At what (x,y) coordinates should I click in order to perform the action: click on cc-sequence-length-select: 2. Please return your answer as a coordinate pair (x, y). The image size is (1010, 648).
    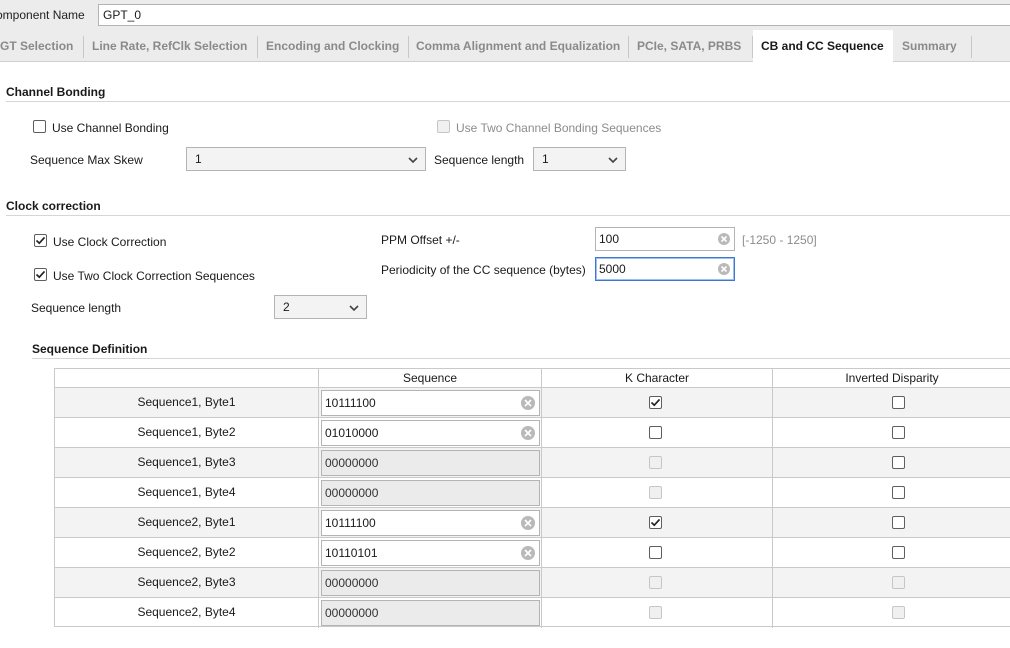
    Looking at the image, I should click on (320, 307).